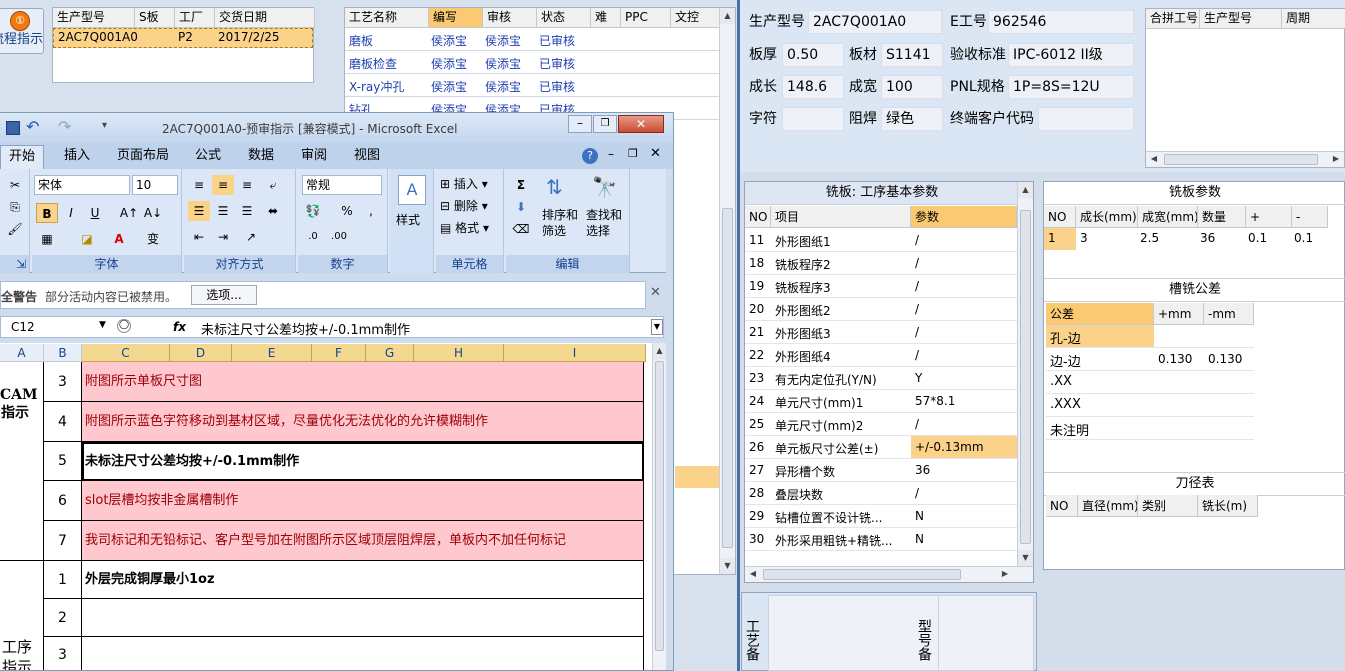 This screenshot has height=671, width=1345. Describe the element at coordinates (881, 332) in the screenshot. I see `table-row: 21 外形图纸3 /` at that location.